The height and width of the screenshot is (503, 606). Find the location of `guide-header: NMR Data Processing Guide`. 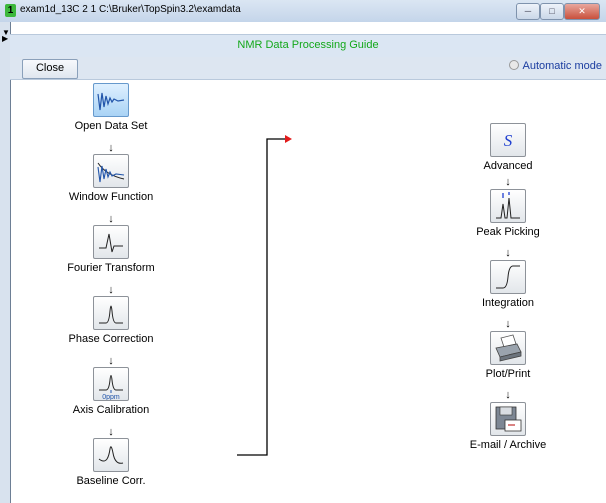

guide-header: NMR Data Processing Guide is located at coordinates (308, 46).